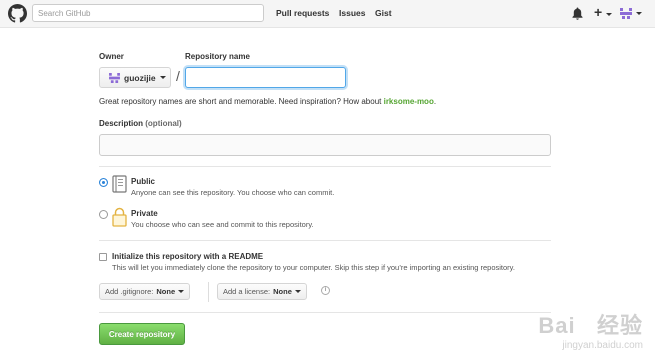 The height and width of the screenshot is (357, 655). I want to click on init-readme-title: Initialize this repository with a README, so click(188, 256).